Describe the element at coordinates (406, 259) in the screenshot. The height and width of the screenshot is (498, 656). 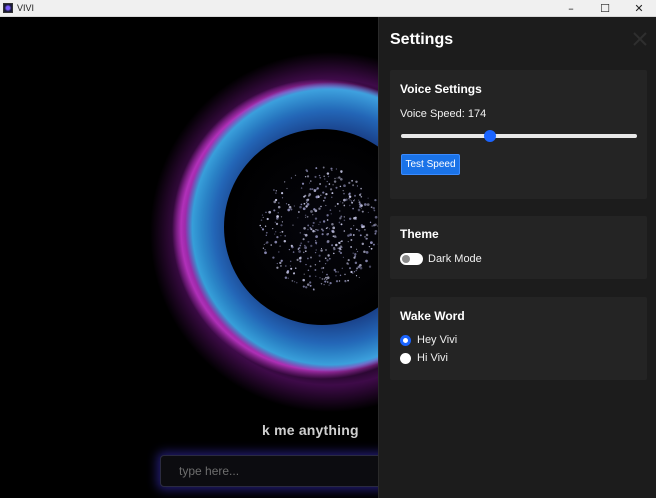
I see `dark-mode-toggle-knob` at that location.